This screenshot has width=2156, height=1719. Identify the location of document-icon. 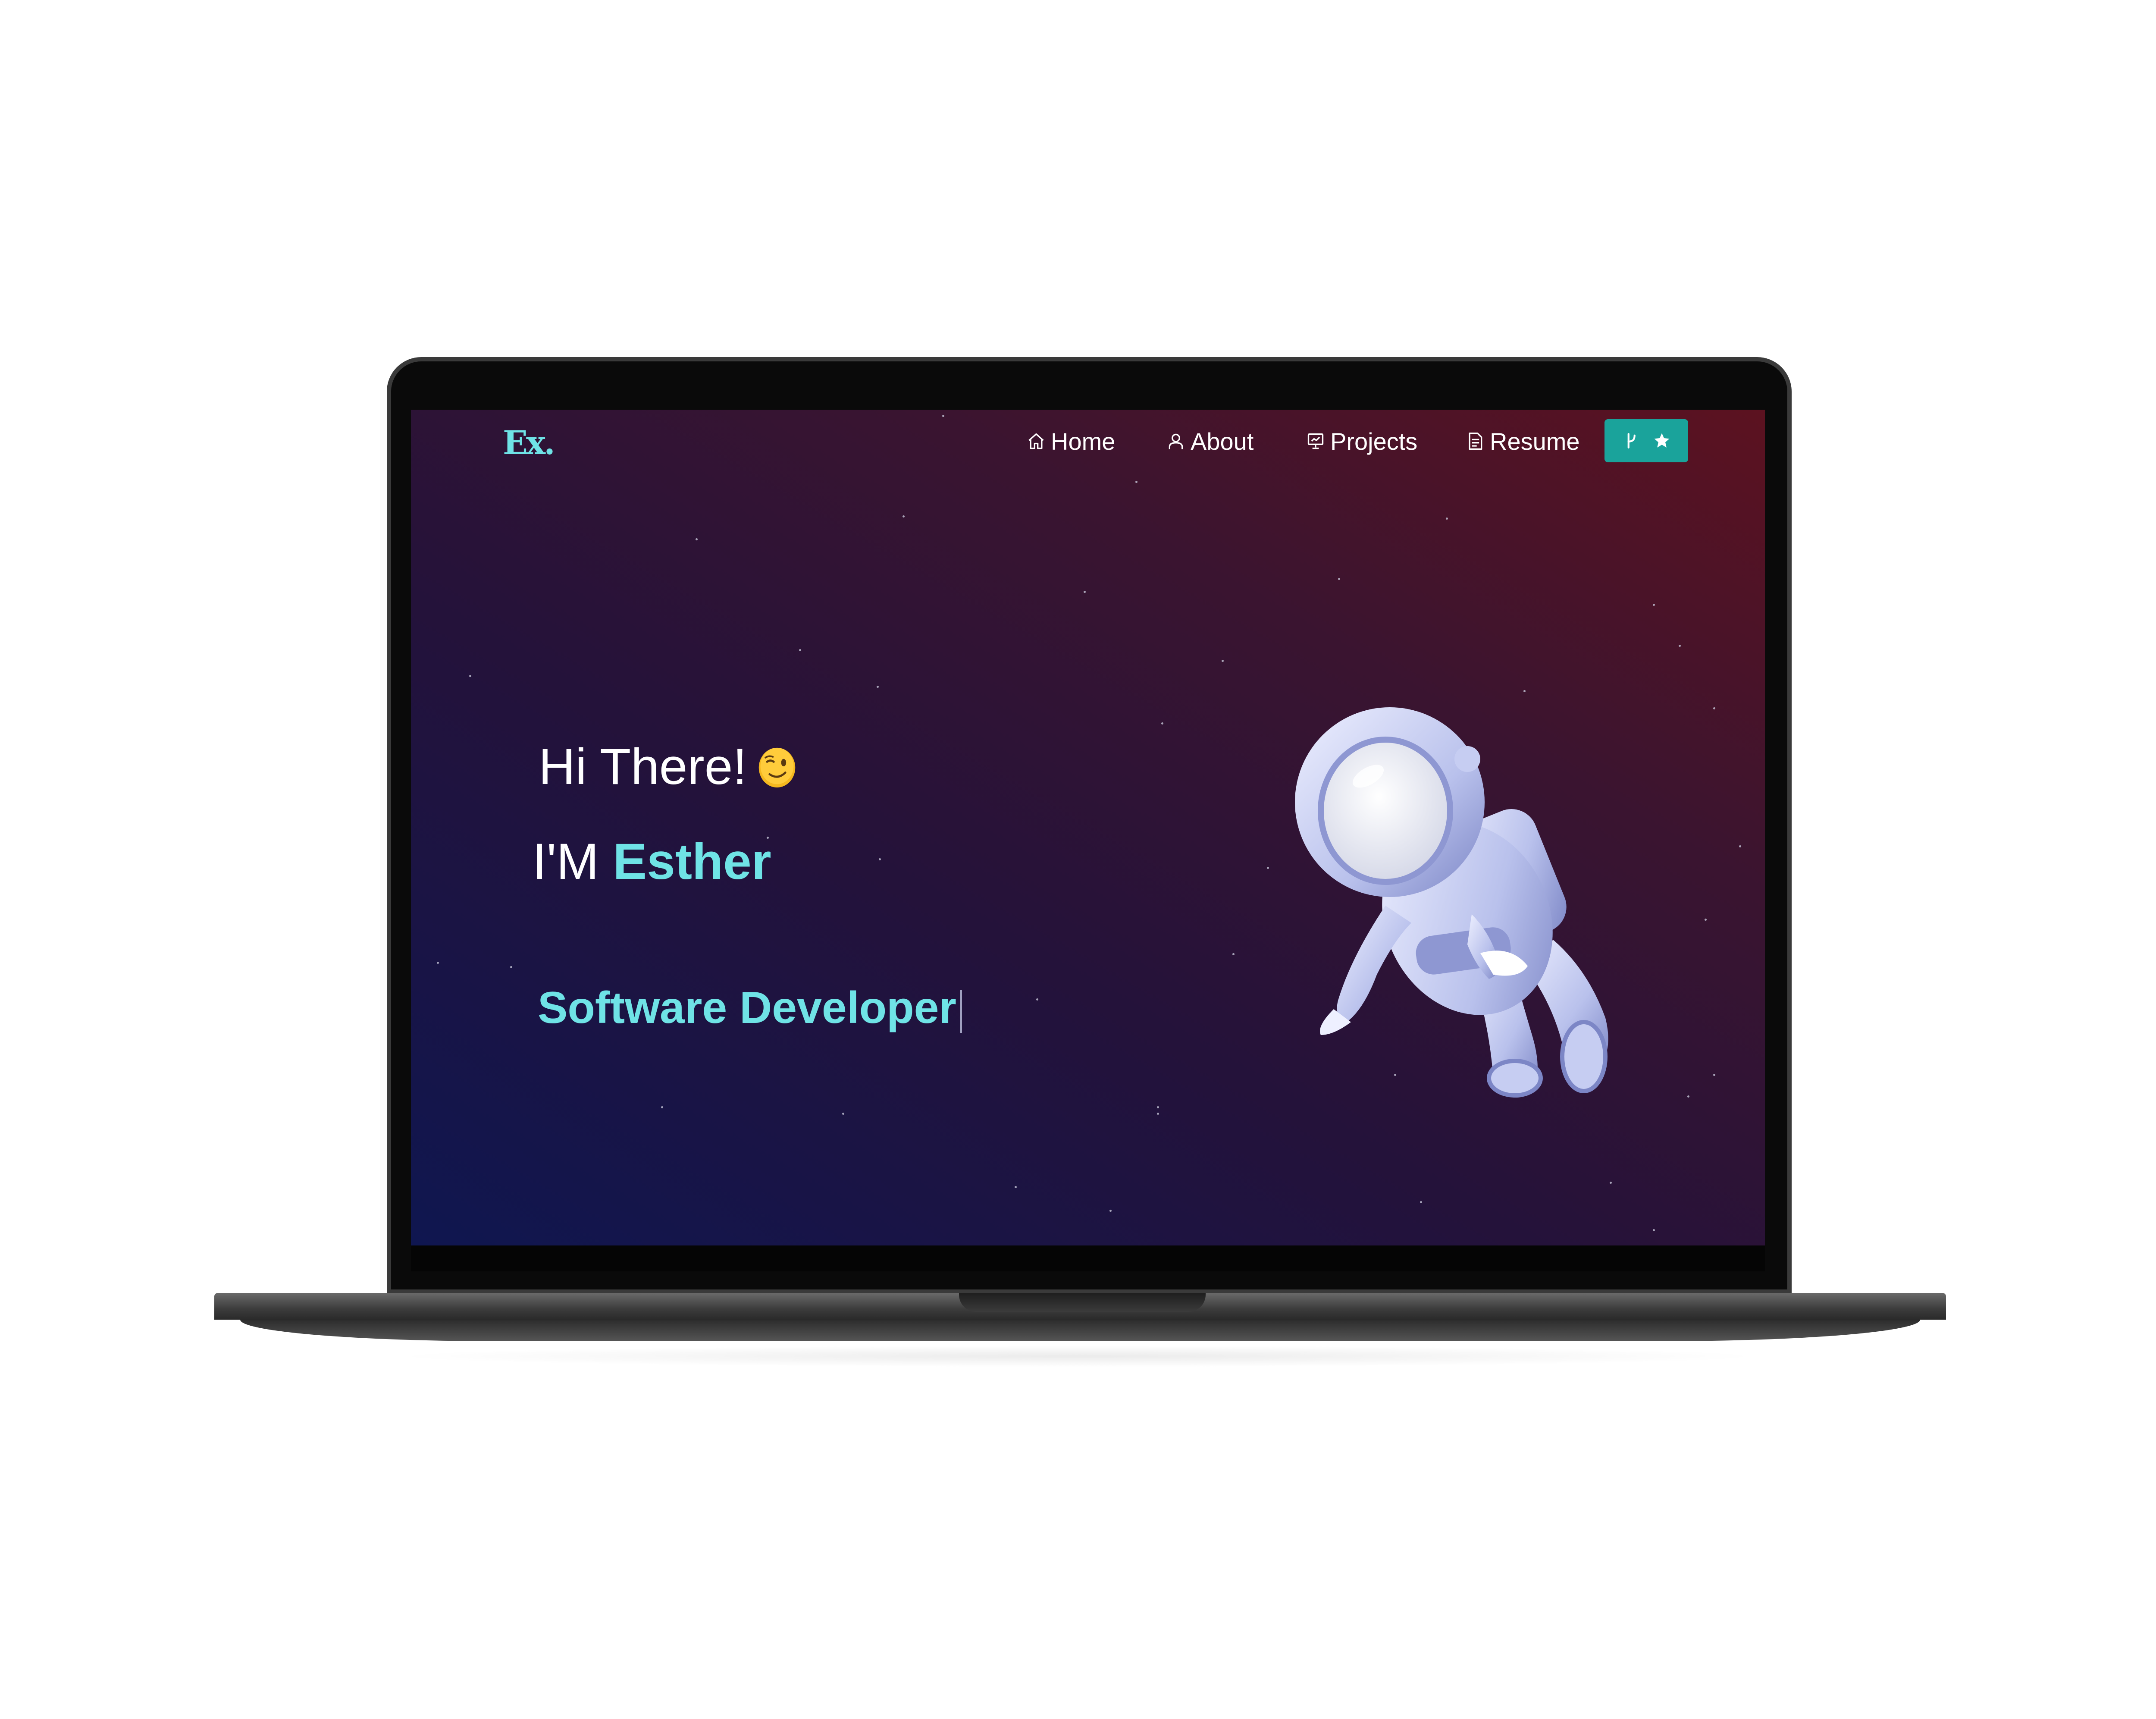
(1475, 442).